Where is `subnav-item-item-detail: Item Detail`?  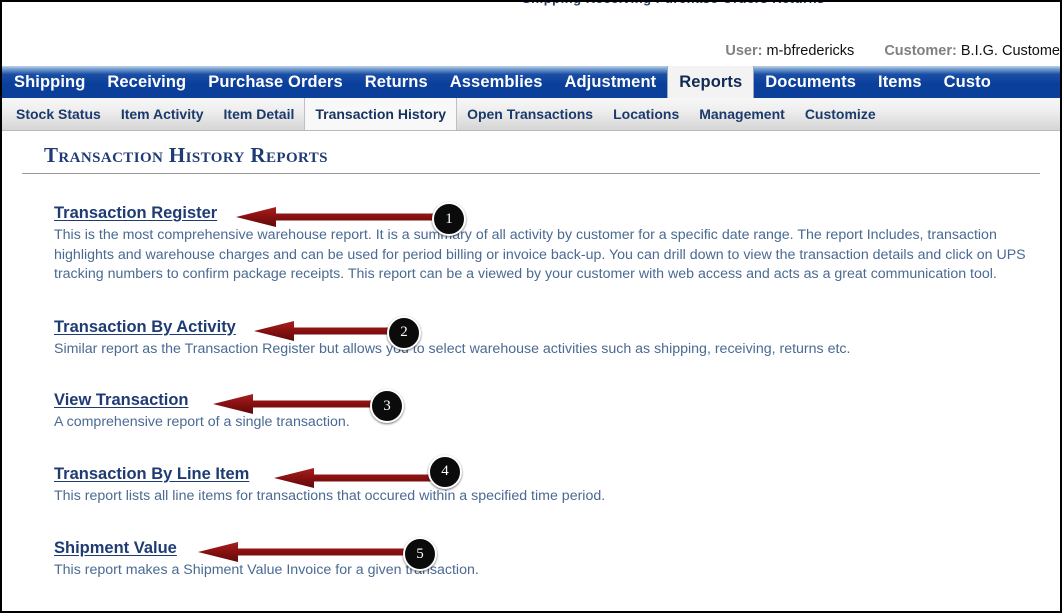 subnav-item-item-detail: Item Detail is located at coordinates (259, 114).